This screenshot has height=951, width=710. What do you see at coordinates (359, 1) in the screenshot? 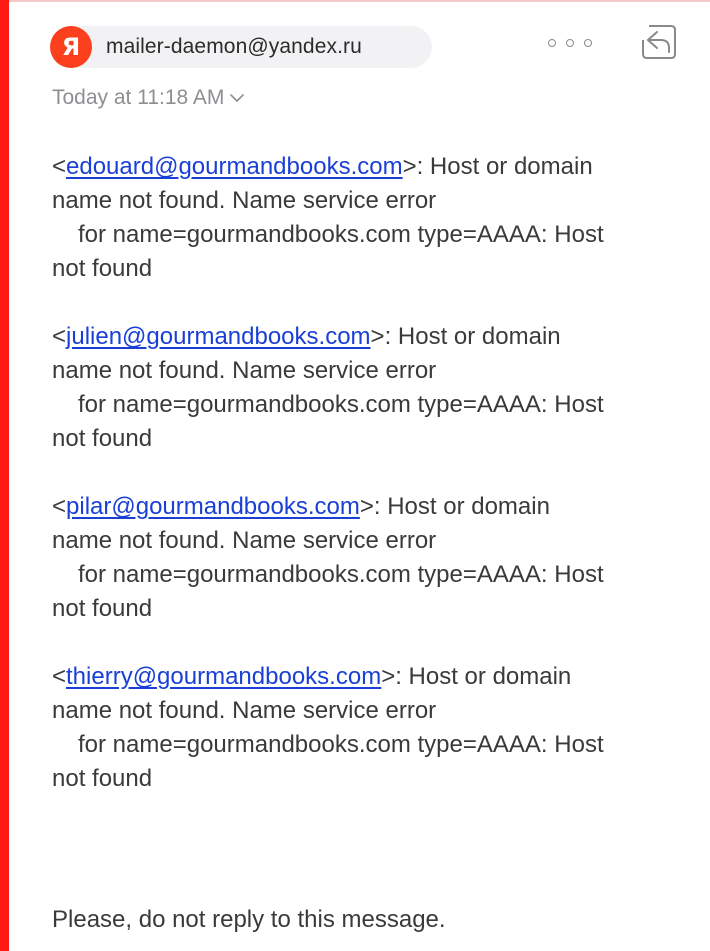
I see `top-divider` at bounding box center [359, 1].